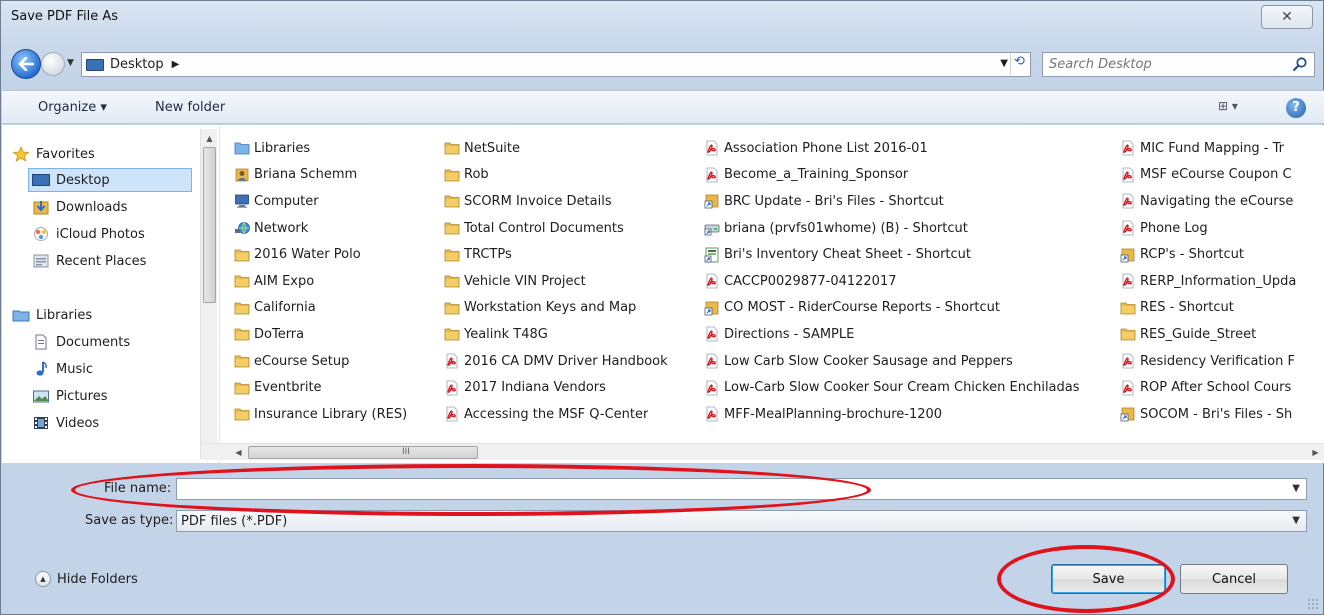 This screenshot has width=1324, height=615. What do you see at coordinates (1238, 108) in the screenshot?
I see `view-options-icon: ⊞ ▾` at bounding box center [1238, 108].